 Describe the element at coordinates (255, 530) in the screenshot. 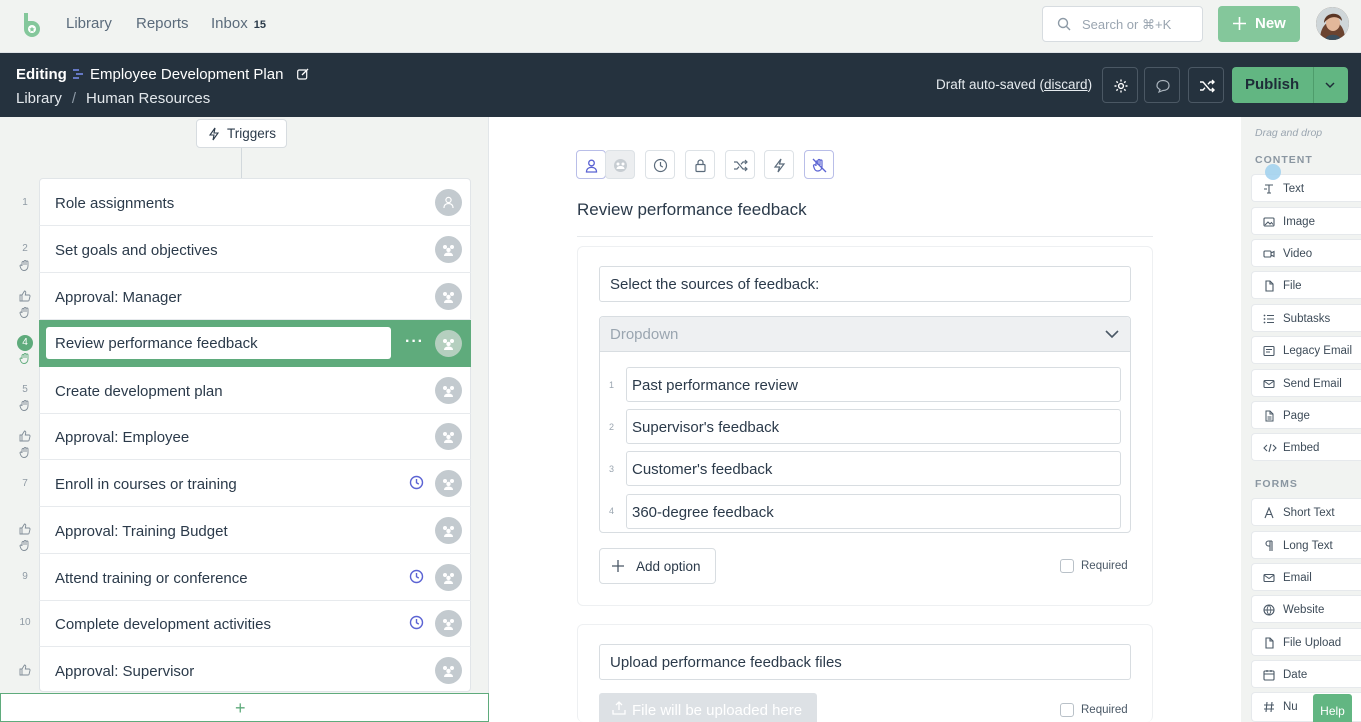

I see `task-item: Approval: Training Budget` at that location.